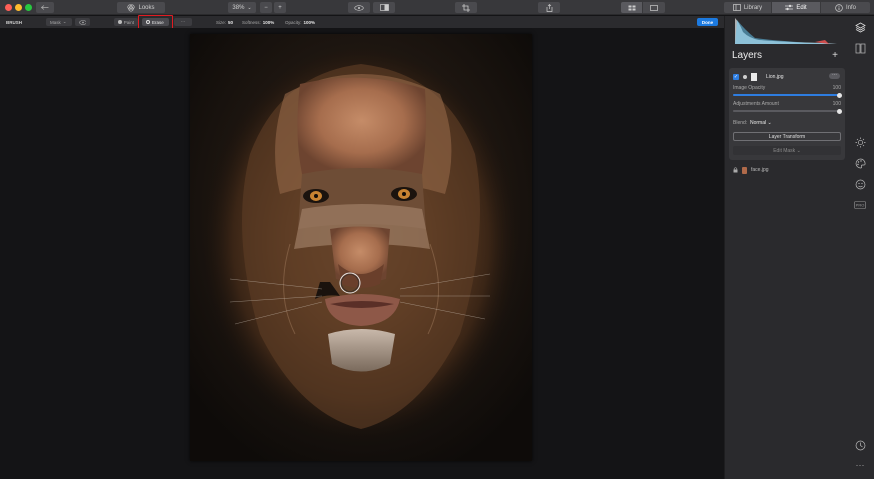 The width and height of the screenshot is (874, 479). What do you see at coordinates (131, 7) in the screenshot?
I see `looks-icon` at bounding box center [131, 7].